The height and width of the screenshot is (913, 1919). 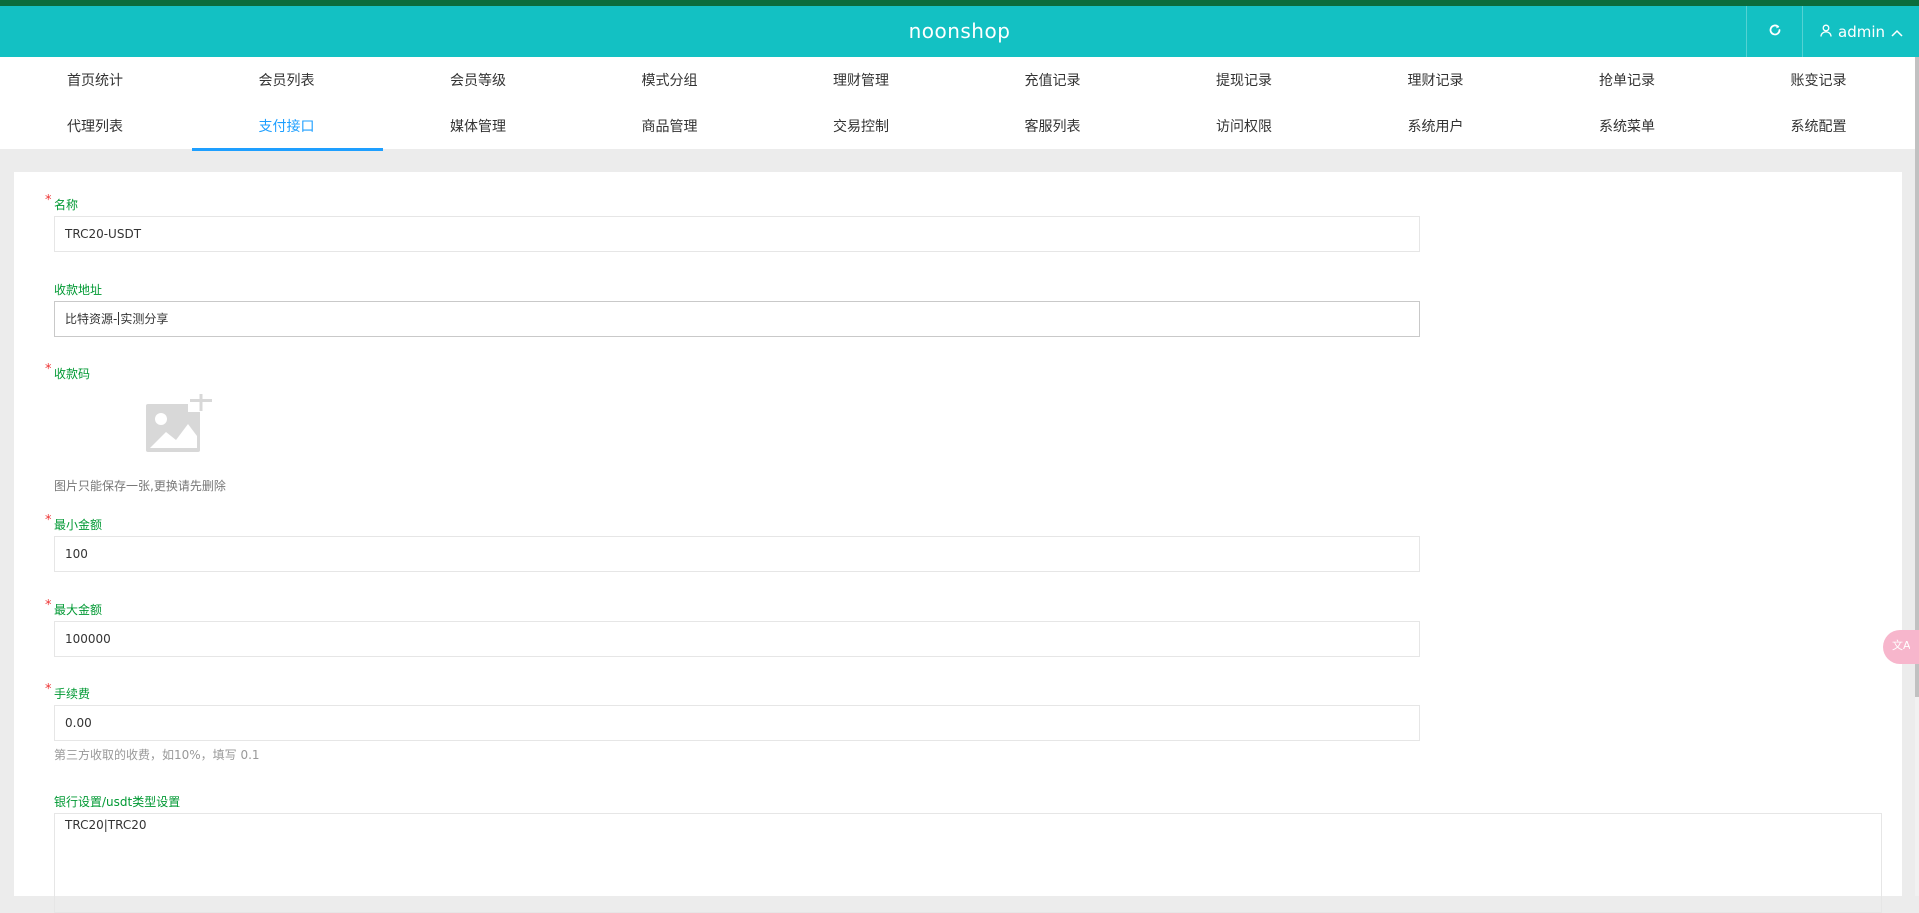 I want to click on address-value-after-caret: 实测分享, so click(x=144, y=319).